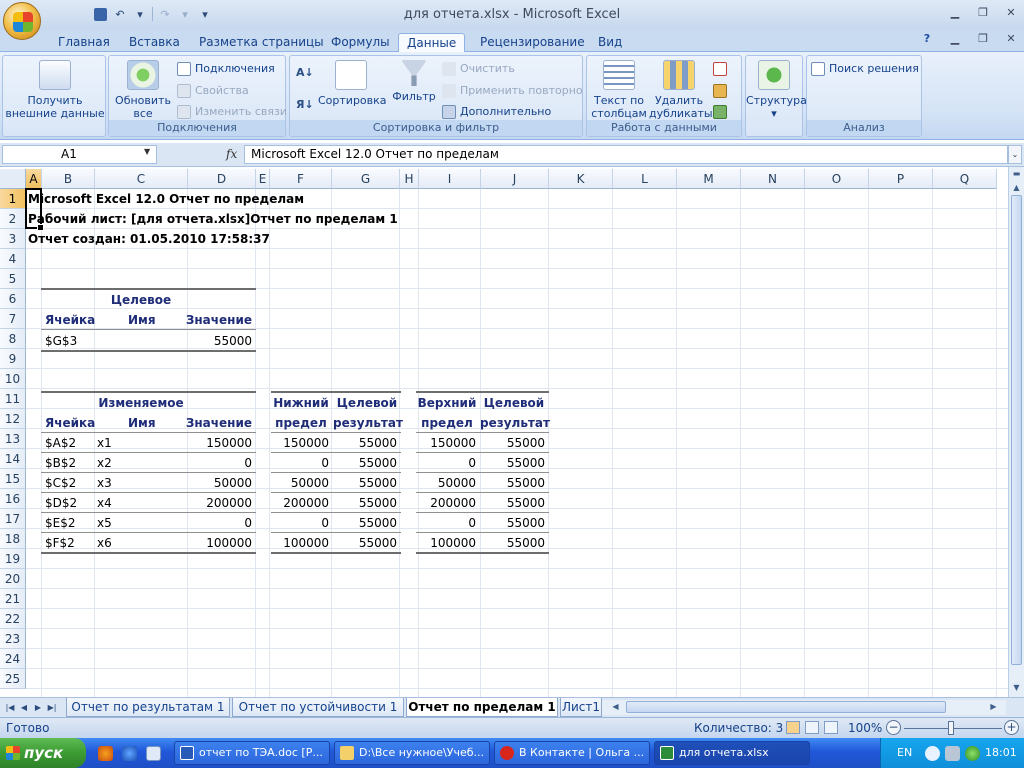 The width and height of the screenshot is (1024, 768). I want to click on row-header: 8, so click(13, 339).